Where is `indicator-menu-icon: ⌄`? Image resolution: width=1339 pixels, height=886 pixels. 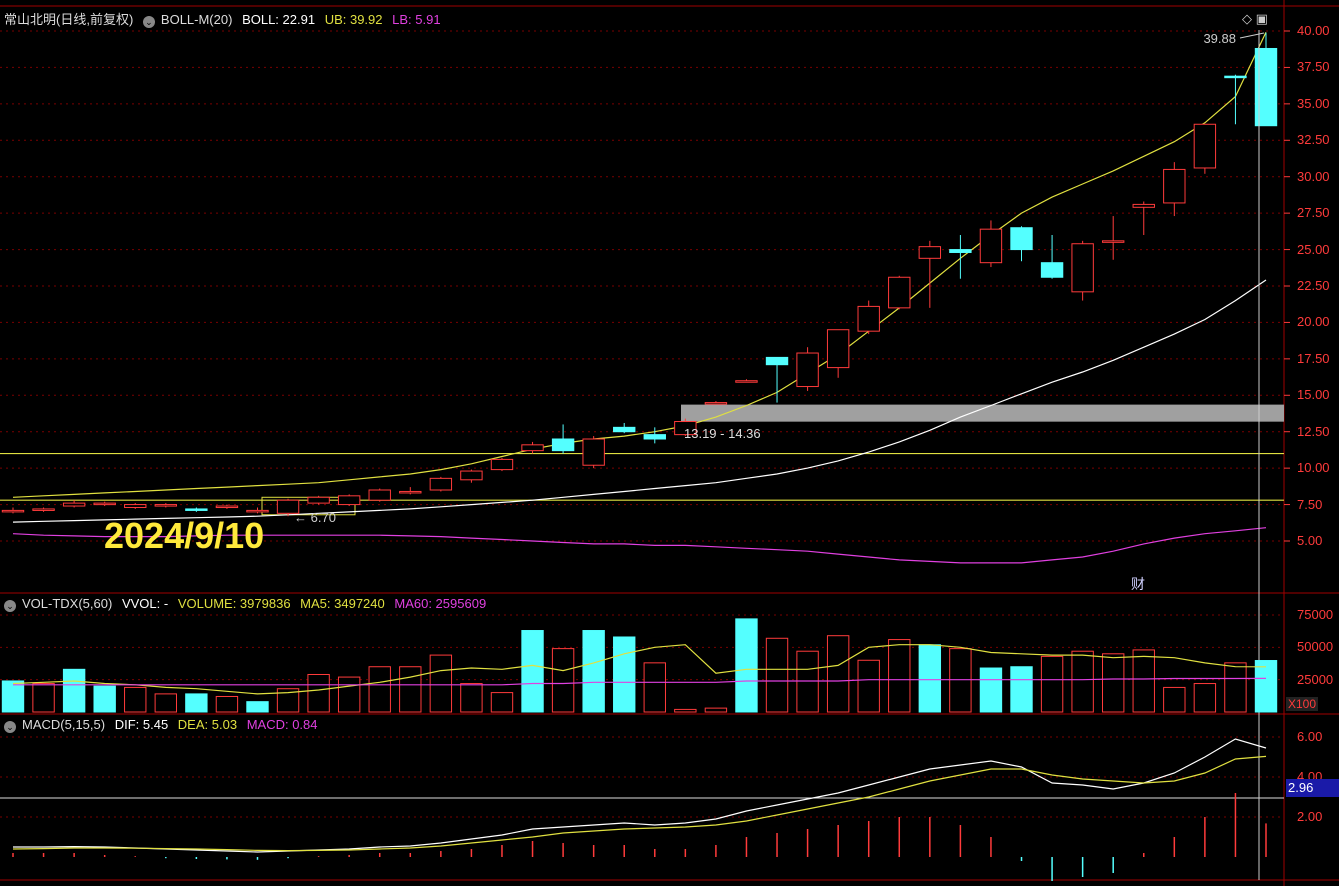 indicator-menu-icon: ⌄ is located at coordinates (148, 22).